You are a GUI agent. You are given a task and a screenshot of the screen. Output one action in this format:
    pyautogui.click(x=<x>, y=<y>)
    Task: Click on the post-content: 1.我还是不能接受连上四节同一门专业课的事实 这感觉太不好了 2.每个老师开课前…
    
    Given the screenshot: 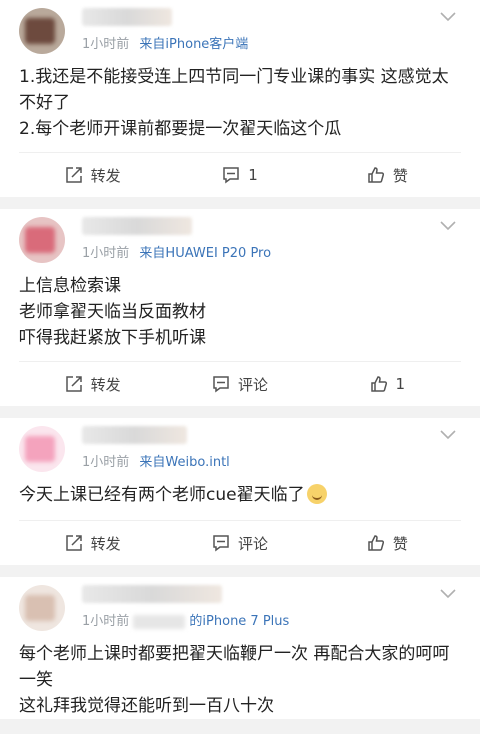 What is the action you would take?
    pyautogui.click(x=240, y=106)
    